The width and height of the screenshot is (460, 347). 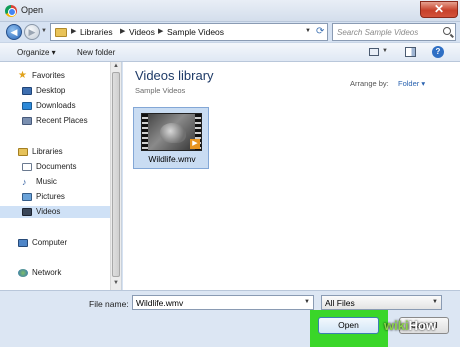 I want to click on film-strip-left, so click(x=145, y=132).